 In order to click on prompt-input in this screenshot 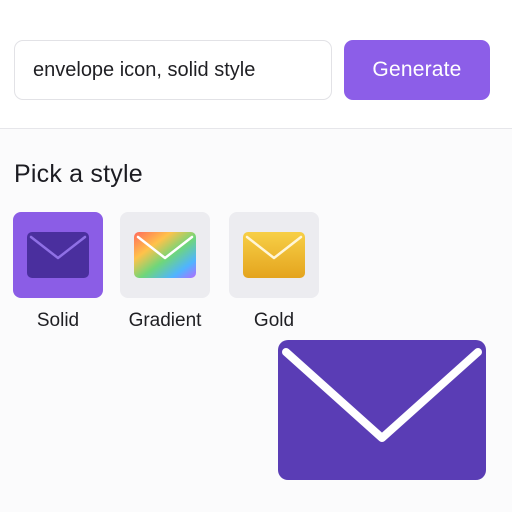, I will do `click(173, 70)`.